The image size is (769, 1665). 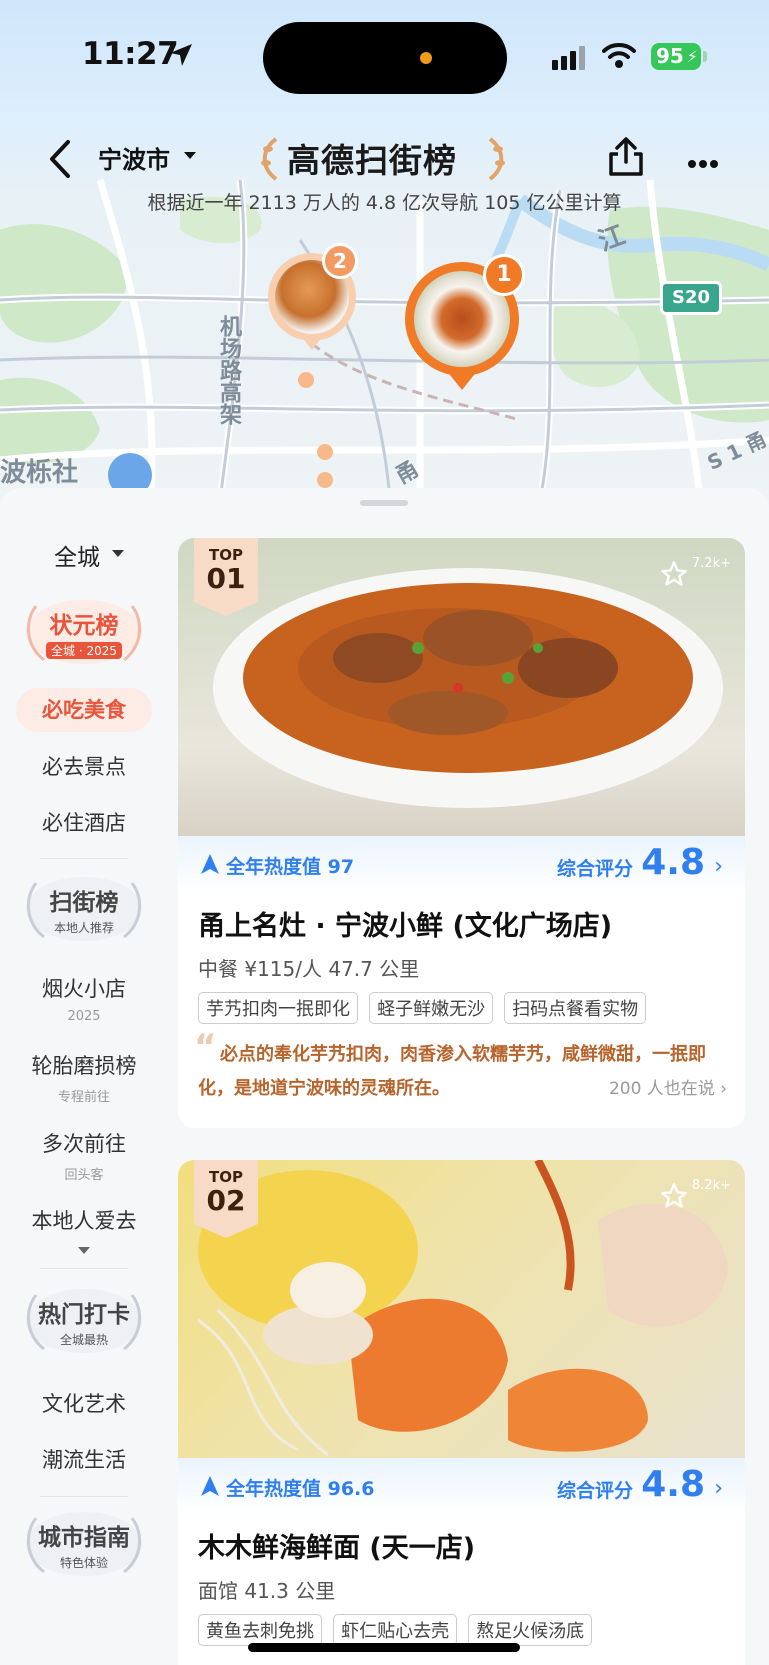 What do you see at coordinates (278, 1008) in the screenshot?
I see `tag: 芋艿扣肉一抿即化` at bounding box center [278, 1008].